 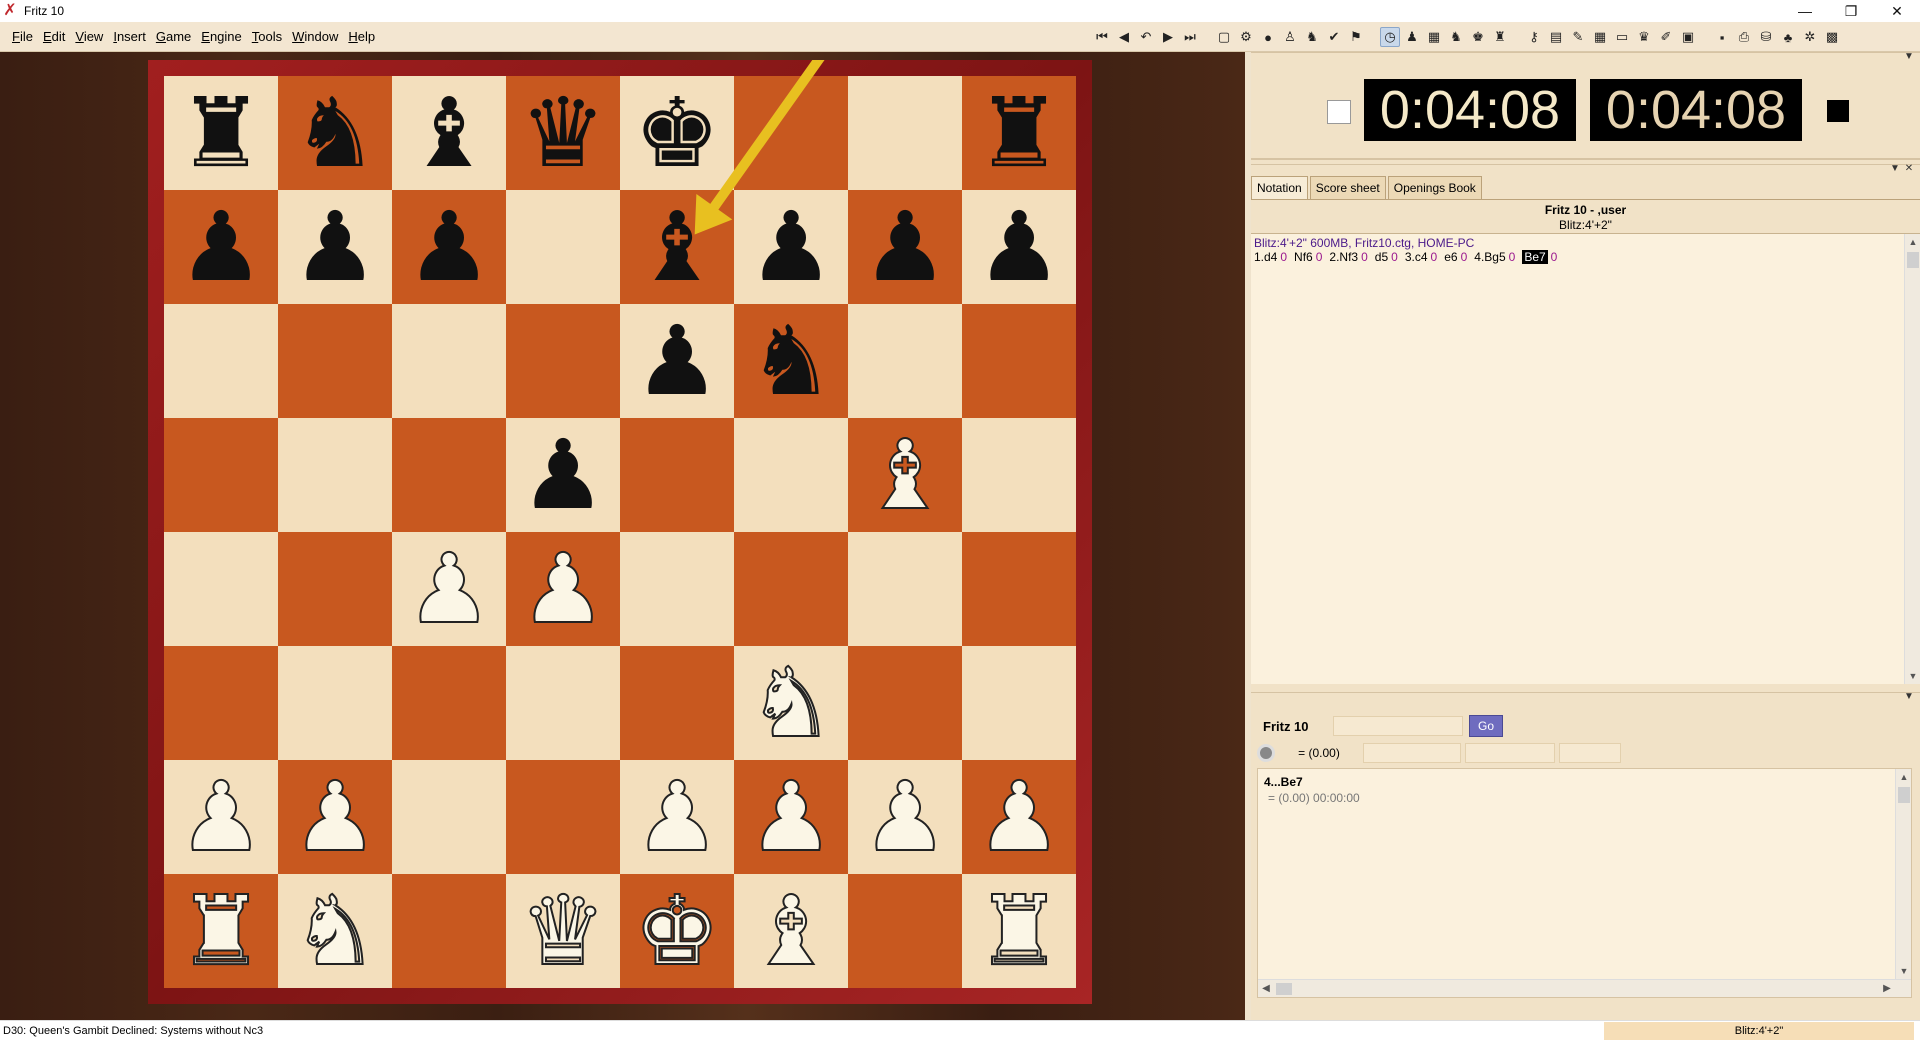 What do you see at coordinates (267, 36) in the screenshot?
I see `menu-tools: Tools` at bounding box center [267, 36].